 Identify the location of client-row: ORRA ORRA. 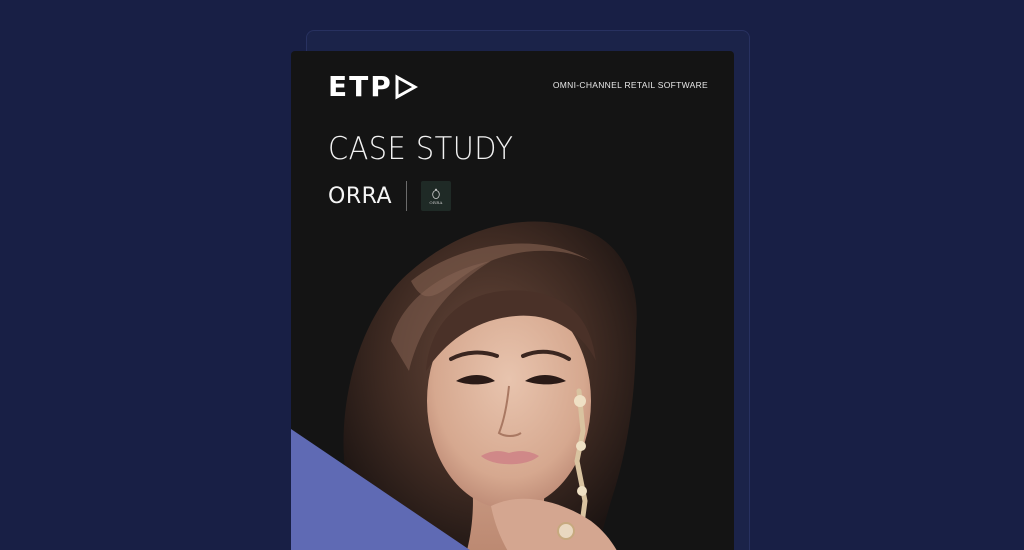
(390, 196).